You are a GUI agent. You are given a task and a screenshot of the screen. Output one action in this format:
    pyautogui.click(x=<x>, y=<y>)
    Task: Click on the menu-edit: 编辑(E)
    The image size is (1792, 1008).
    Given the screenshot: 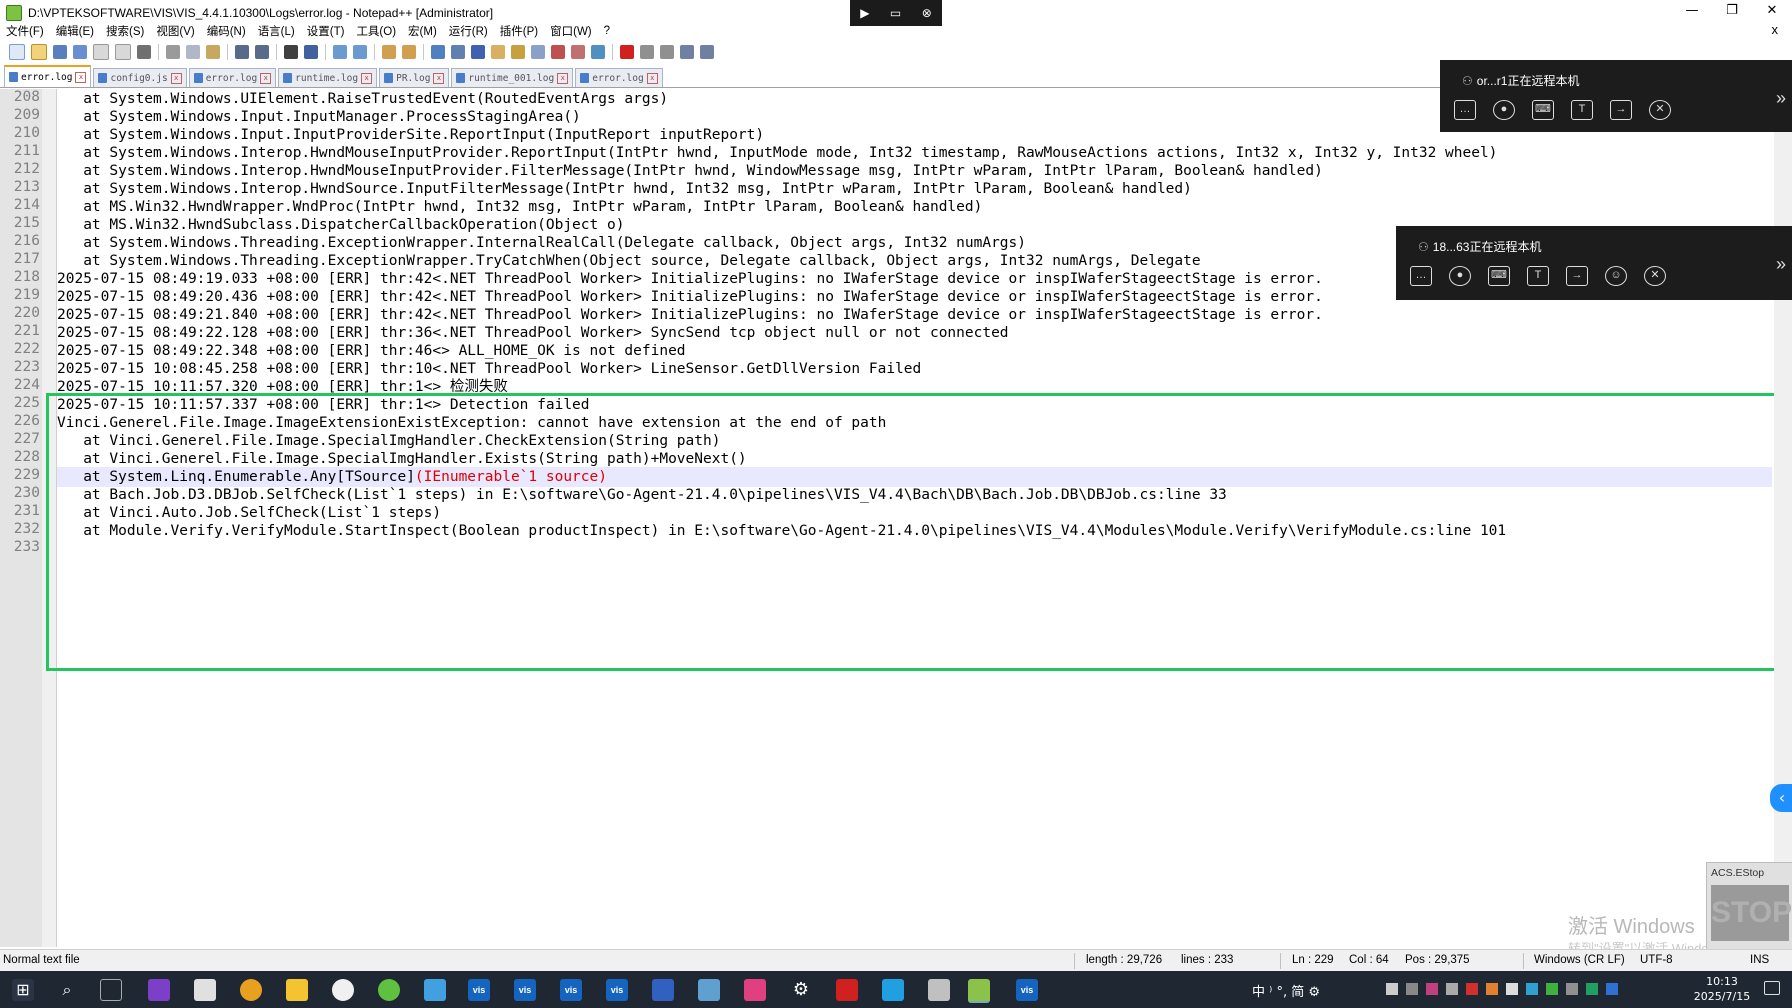 What is the action you would take?
    pyautogui.click(x=75, y=31)
    